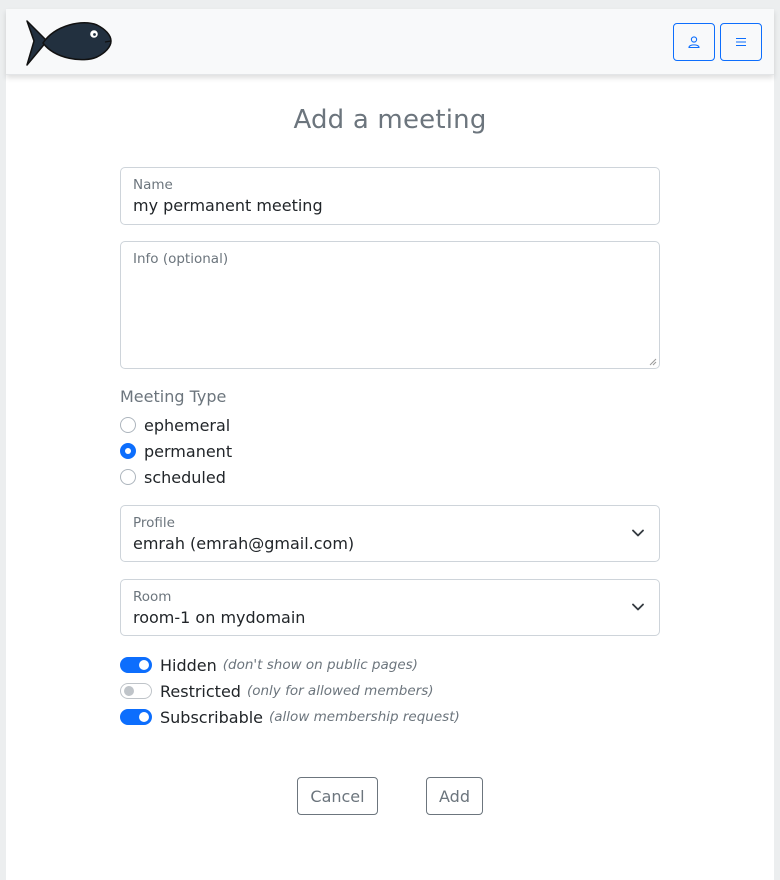  I want to click on cancel-button: Cancel, so click(337, 796).